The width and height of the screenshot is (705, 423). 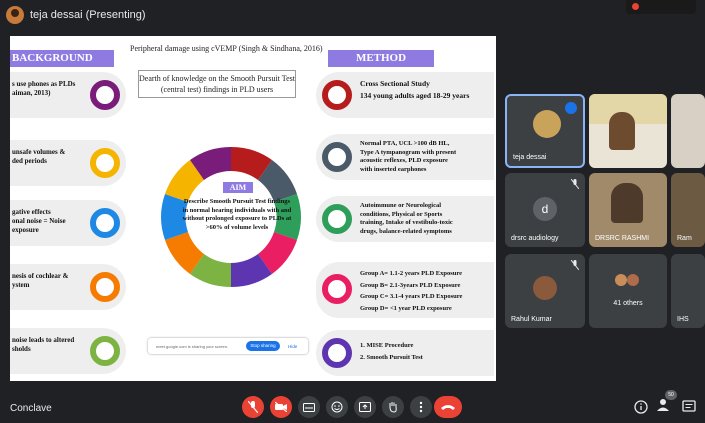 What do you see at coordinates (25, 230) in the screenshot?
I see `bg-line: exposure` at bounding box center [25, 230].